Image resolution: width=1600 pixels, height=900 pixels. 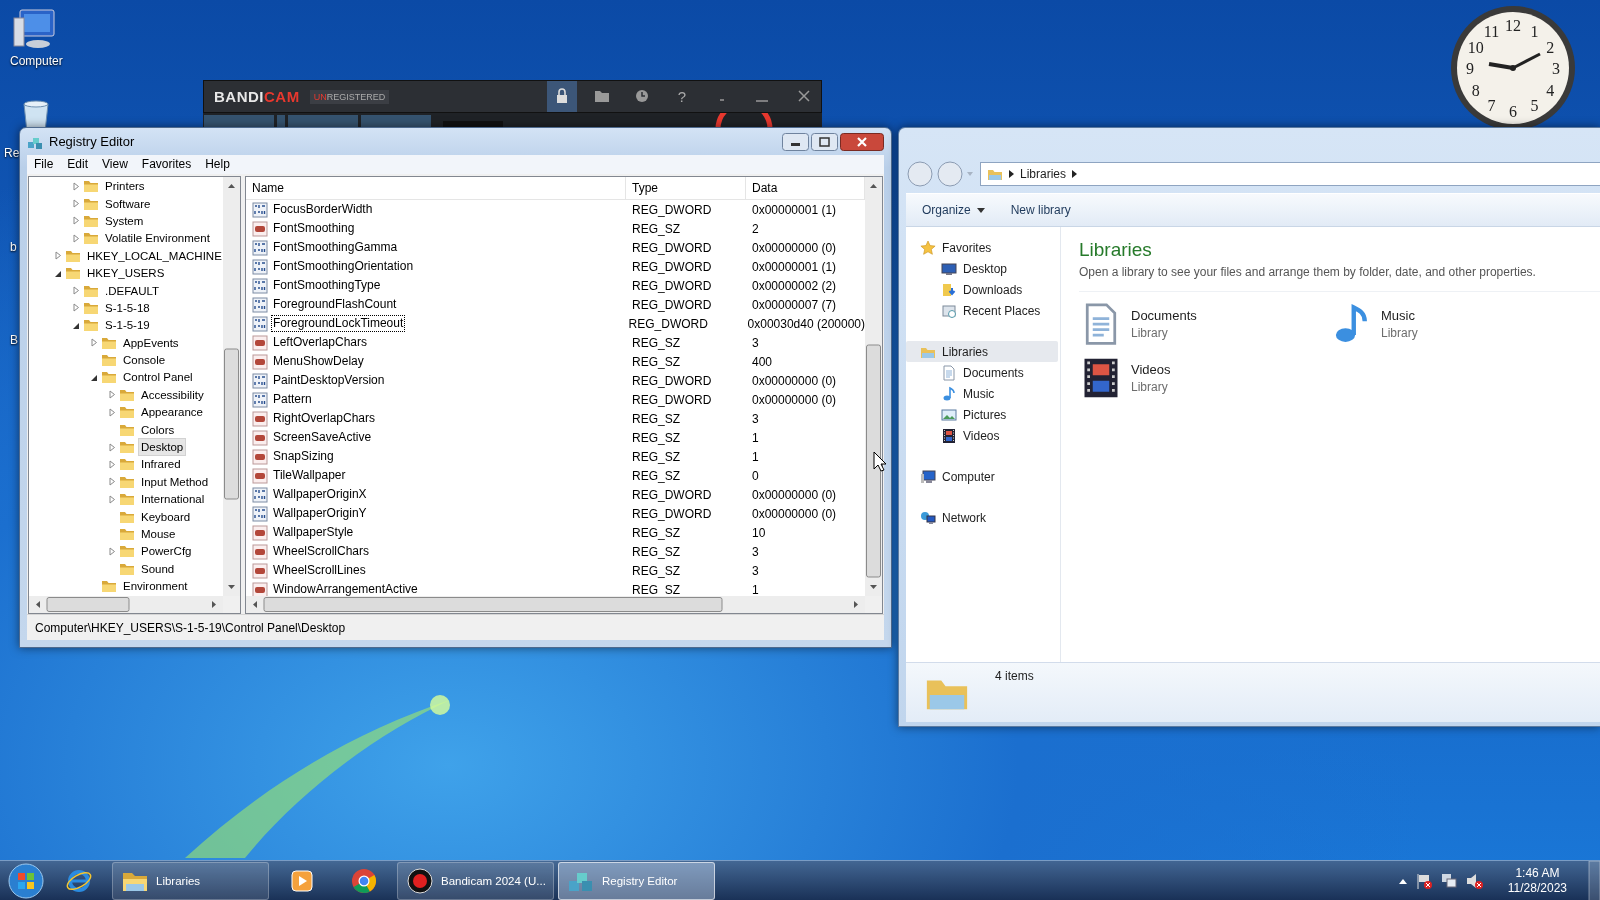 I want to click on value-name: FontSmoothingOrientation, so click(x=343, y=267).